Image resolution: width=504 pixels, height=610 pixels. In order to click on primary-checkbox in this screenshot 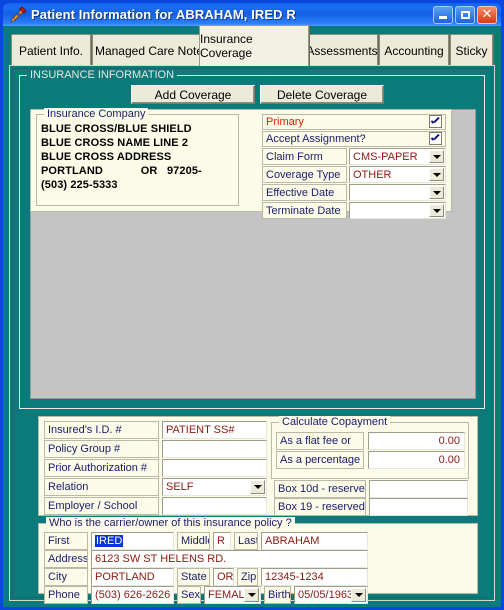, I will do `click(435, 121)`.